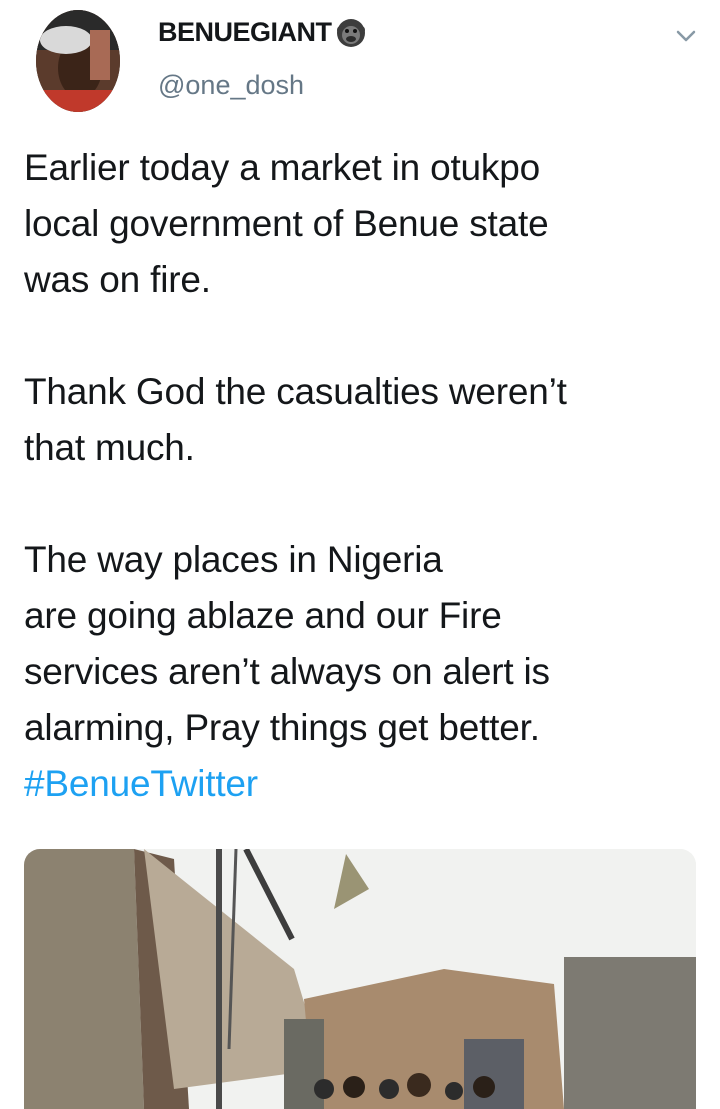 Image resolution: width=720 pixels, height=1109 pixels. Describe the element at coordinates (141, 783) in the screenshot. I see `hashtag-link: #BenueTwitter` at that location.